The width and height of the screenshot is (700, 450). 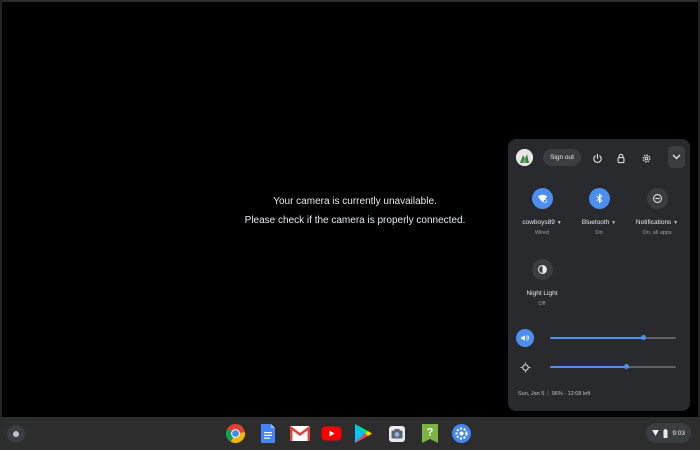 What do you see at coordinates (599, 212) in the screenshot?
I see `bluetooth-tile: Bluetooth ▼ On` at bounding box center [599, 212].